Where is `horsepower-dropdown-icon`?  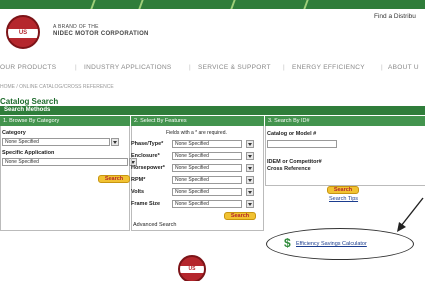 horsepower-dropdown-icon is located at coordinates (250, 168).